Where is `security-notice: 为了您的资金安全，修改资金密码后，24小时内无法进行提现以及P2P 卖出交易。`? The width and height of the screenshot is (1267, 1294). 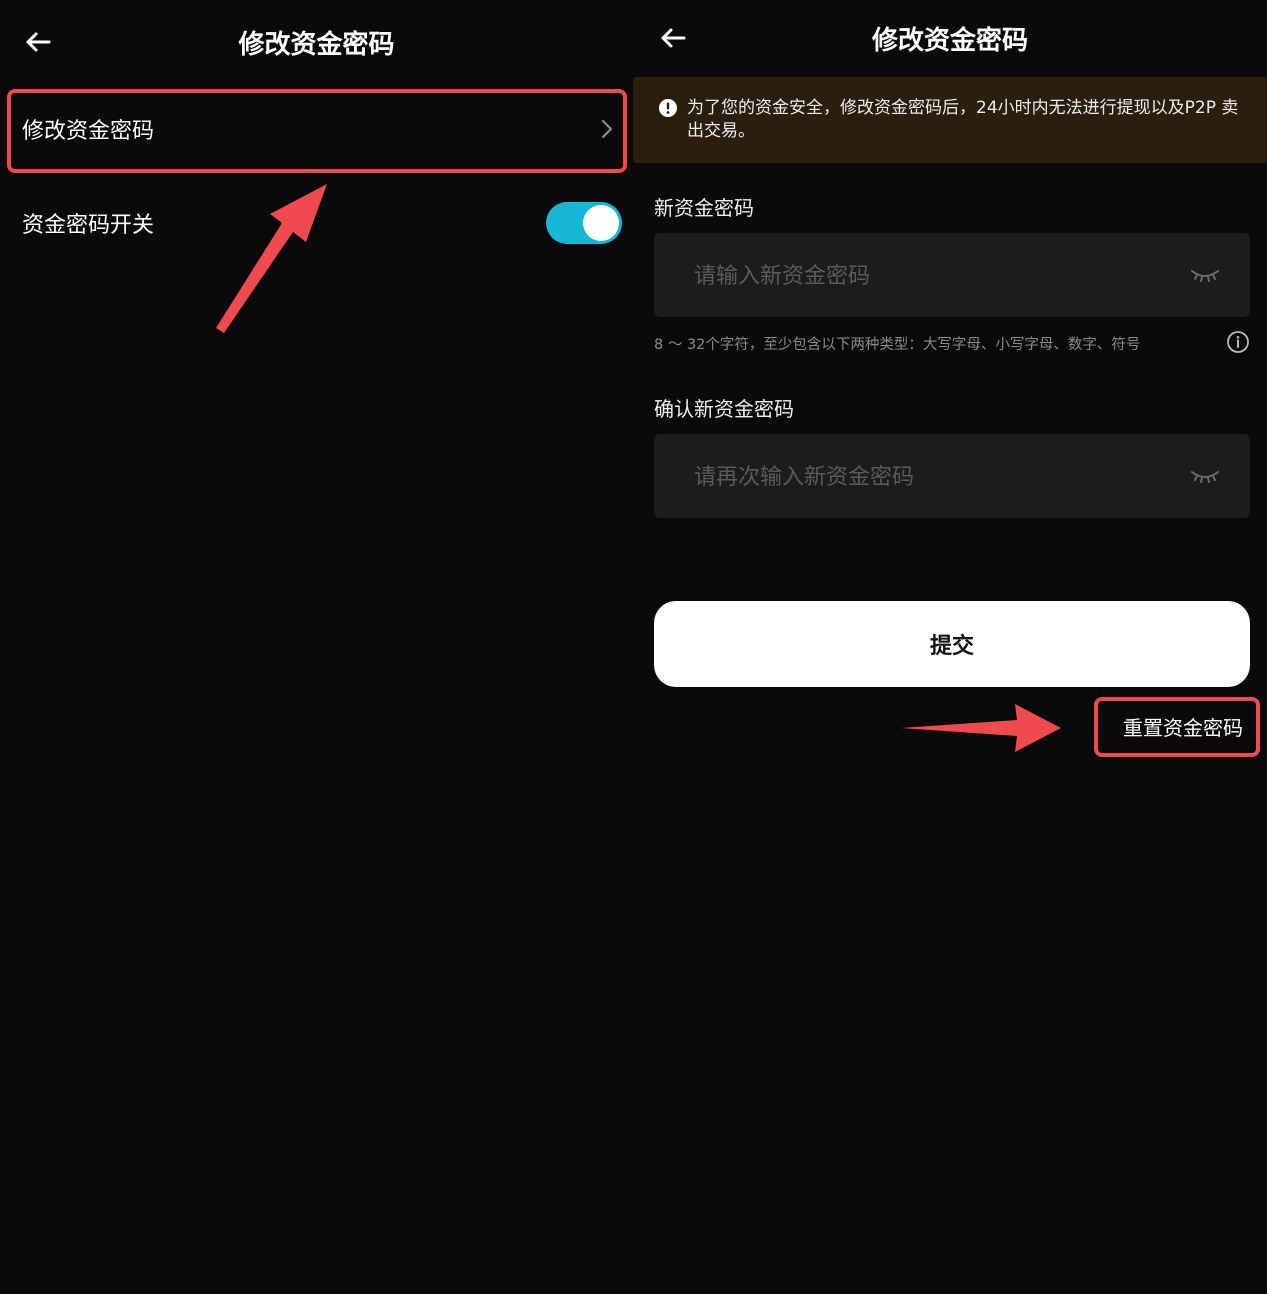 security-notice: 为了您的资金安全，修改资金密码后，24小时内无法进行提现以及P2P 卖出交易。 is located at coordinates (950, 120).